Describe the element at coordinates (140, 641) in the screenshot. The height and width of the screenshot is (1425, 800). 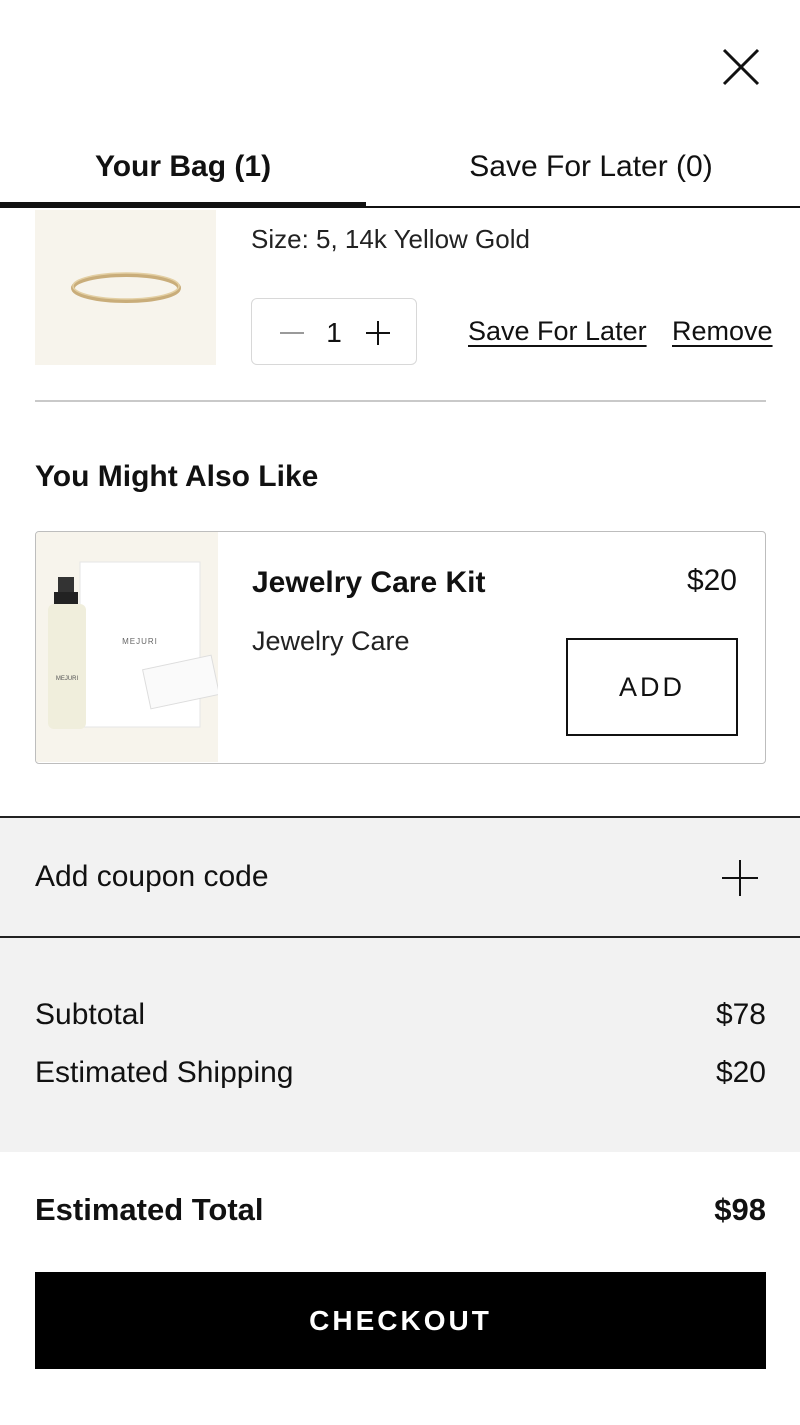
I see `box-brand-text: MEJURI` at that location.